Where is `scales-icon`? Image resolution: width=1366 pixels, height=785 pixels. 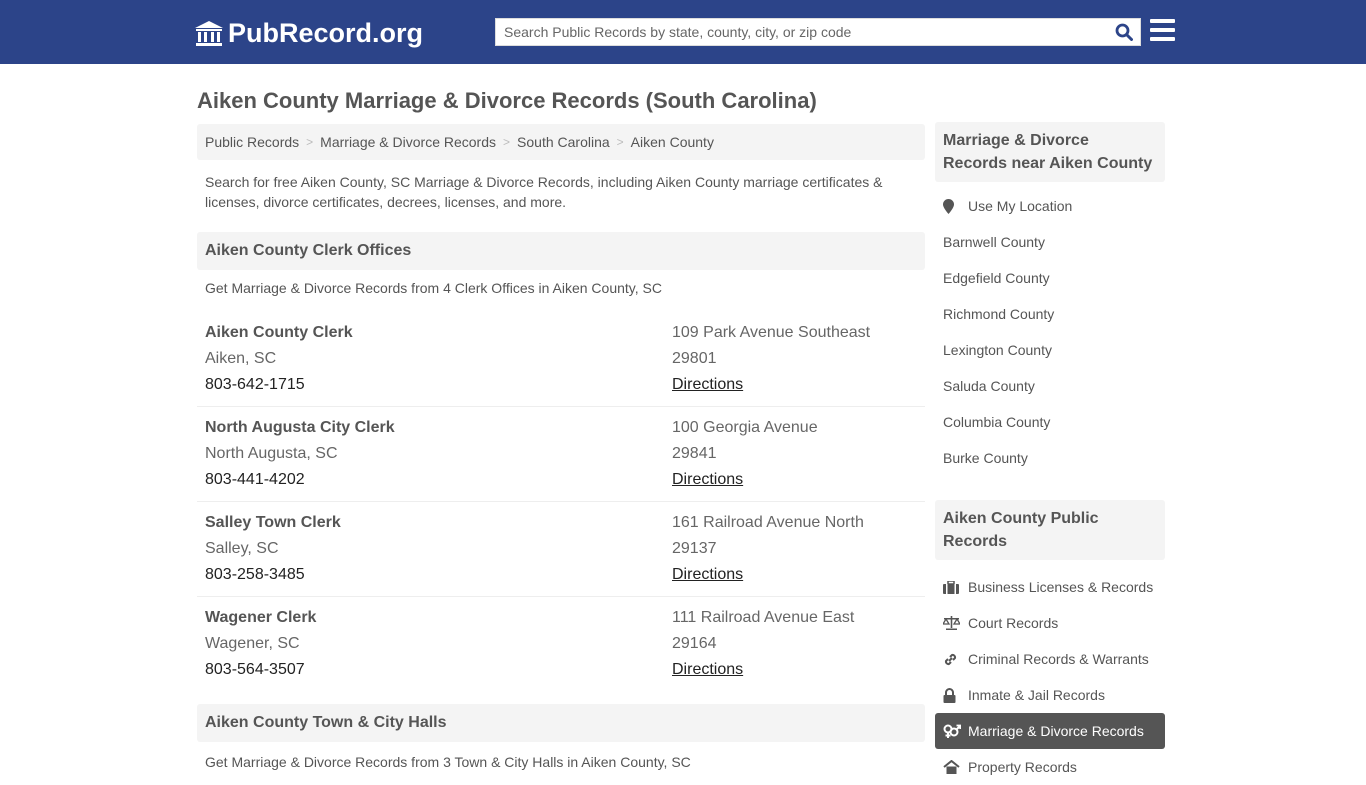 scales-icon is located at coordinates (955, 623).